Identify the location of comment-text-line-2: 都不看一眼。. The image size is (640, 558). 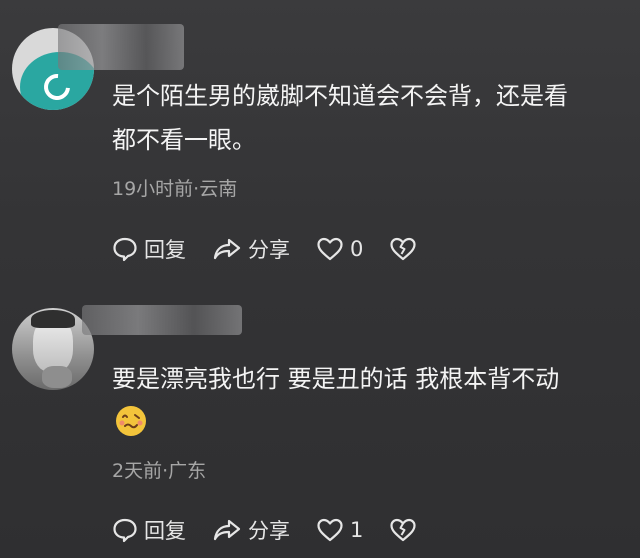
(184, 140).